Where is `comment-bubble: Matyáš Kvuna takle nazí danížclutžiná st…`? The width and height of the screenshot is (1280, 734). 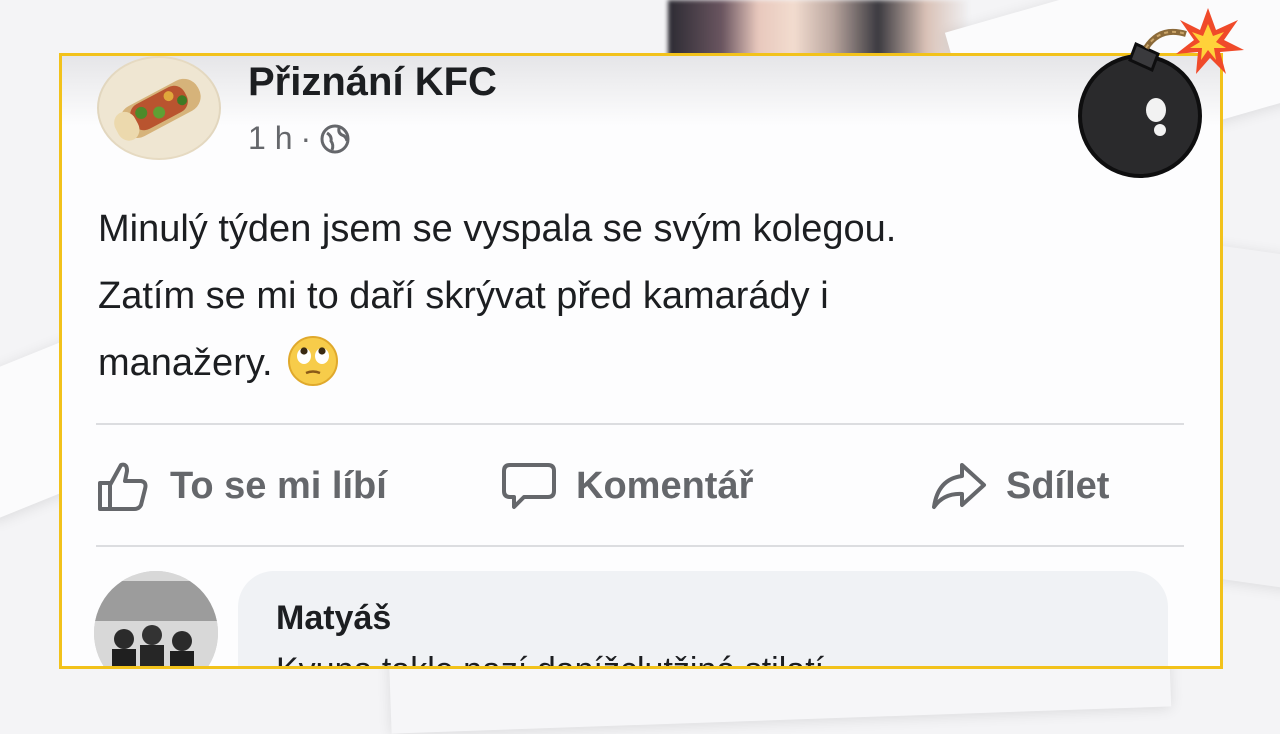
comment-bubble: Matyáš Kvuna takle nazí danížclutžiná st… is located at coordinates (703, 618).